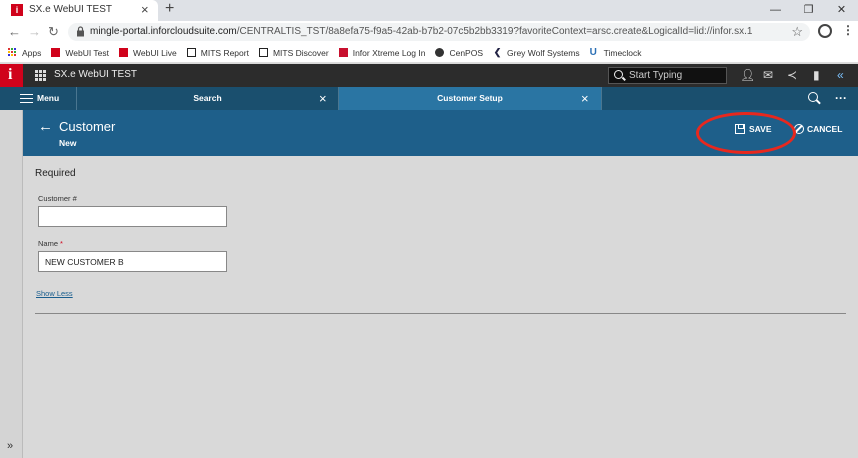 The width and height of the screenshot is (858, 458). I want to click on bookmark-label: WebUI Live, so click(155, 52).